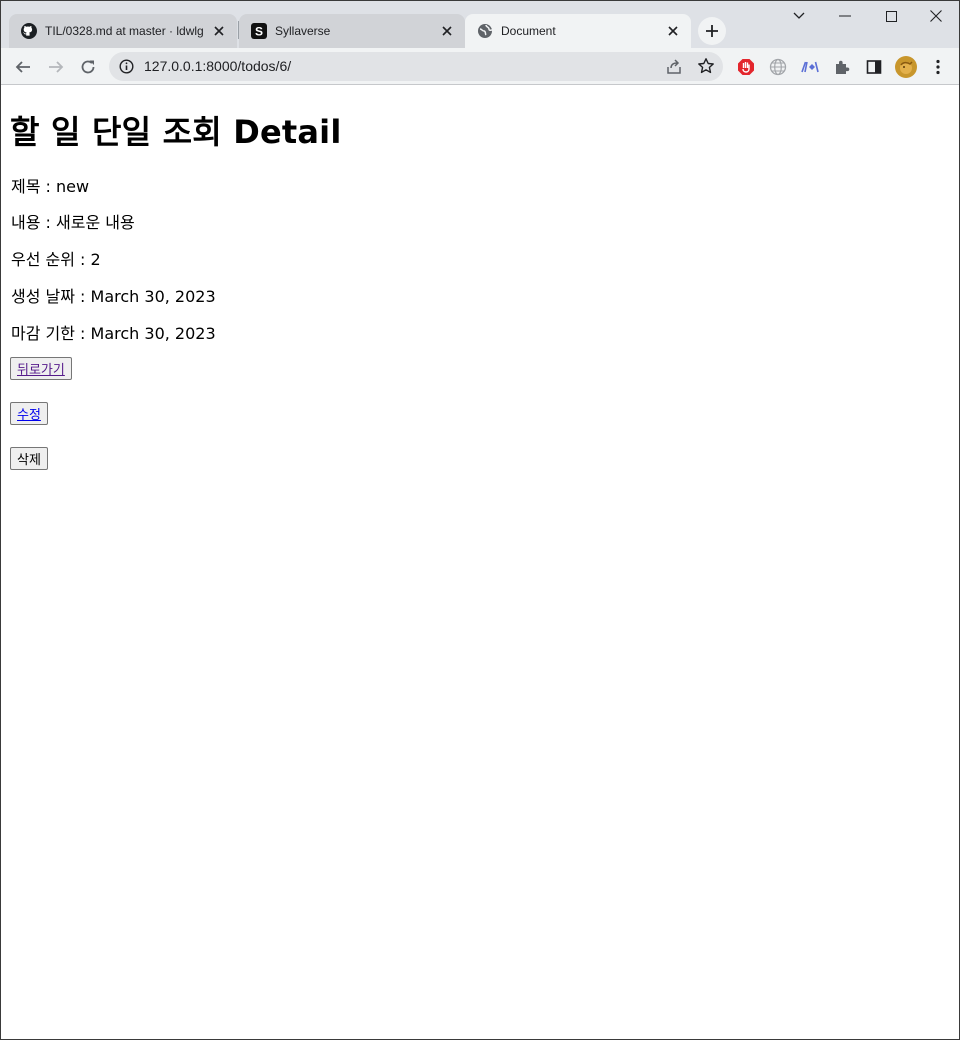  Describe the element at coordinates (712, 31) in the screenshot. I see `new-tab-button` at that location.